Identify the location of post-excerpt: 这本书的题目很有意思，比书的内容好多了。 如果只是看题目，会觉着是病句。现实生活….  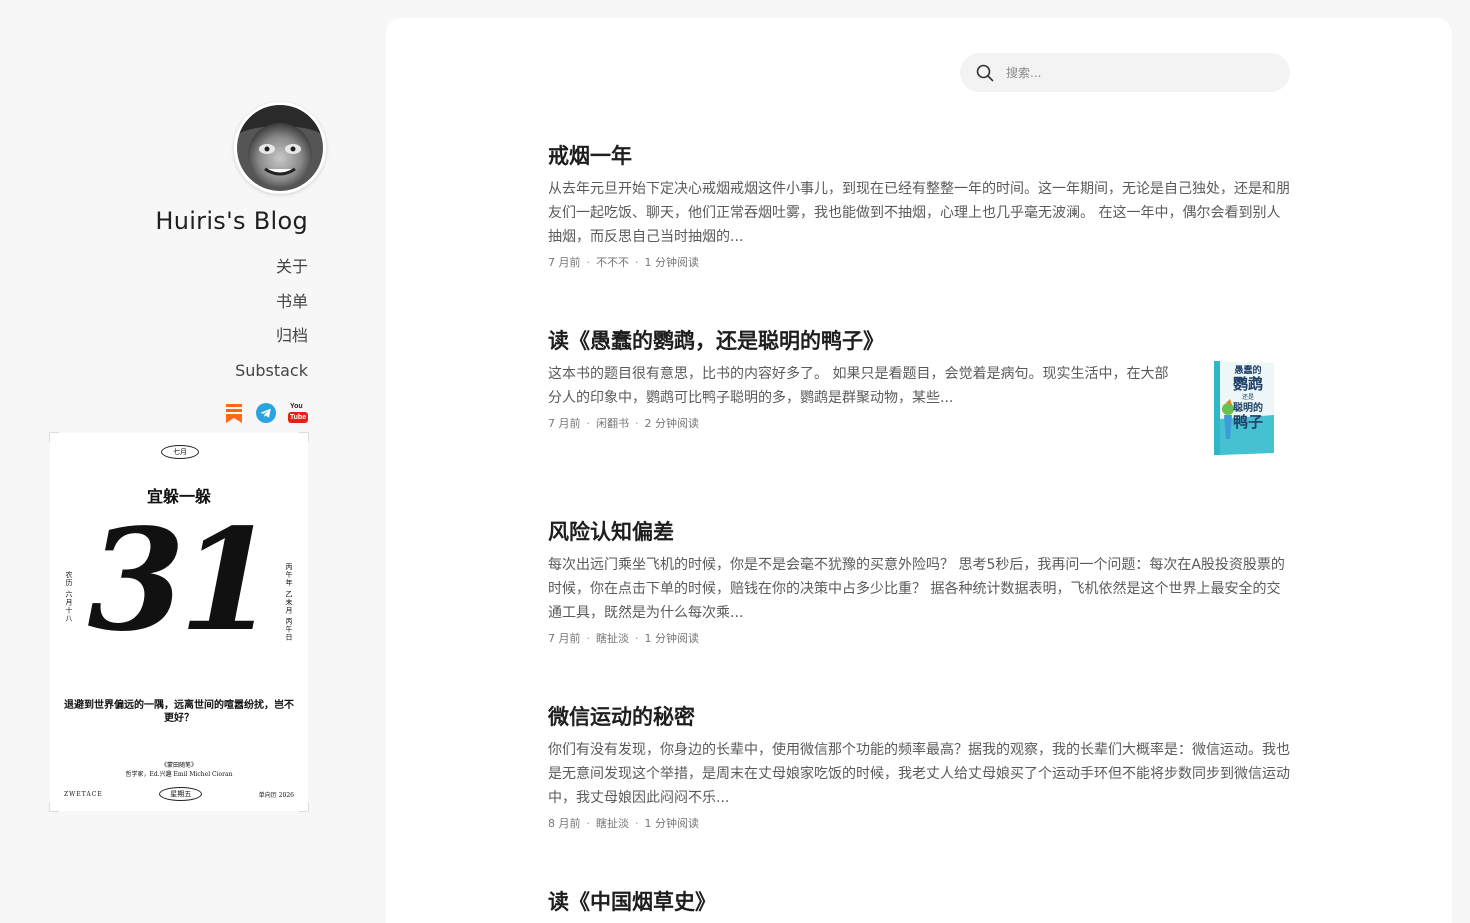
(858, 386).